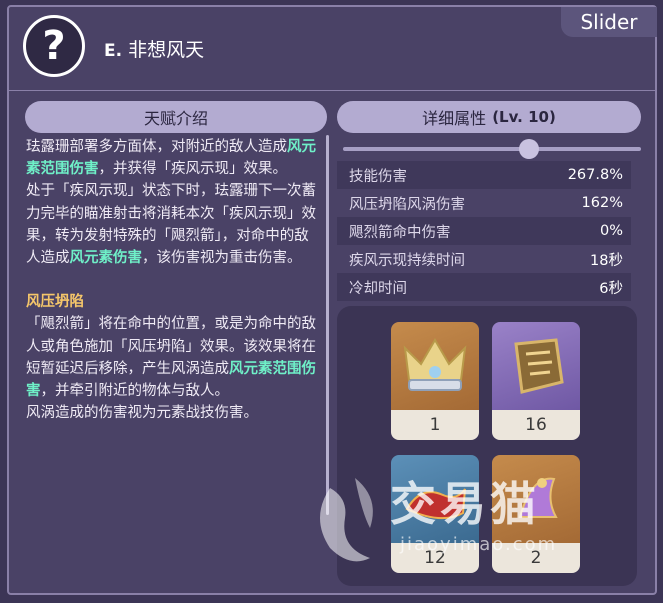 The height and width of the screenshot is (603, 663). Describe the element at coordinates (378, 176) in the screenshot. I see `stat-label: 技能伤害` at that location.